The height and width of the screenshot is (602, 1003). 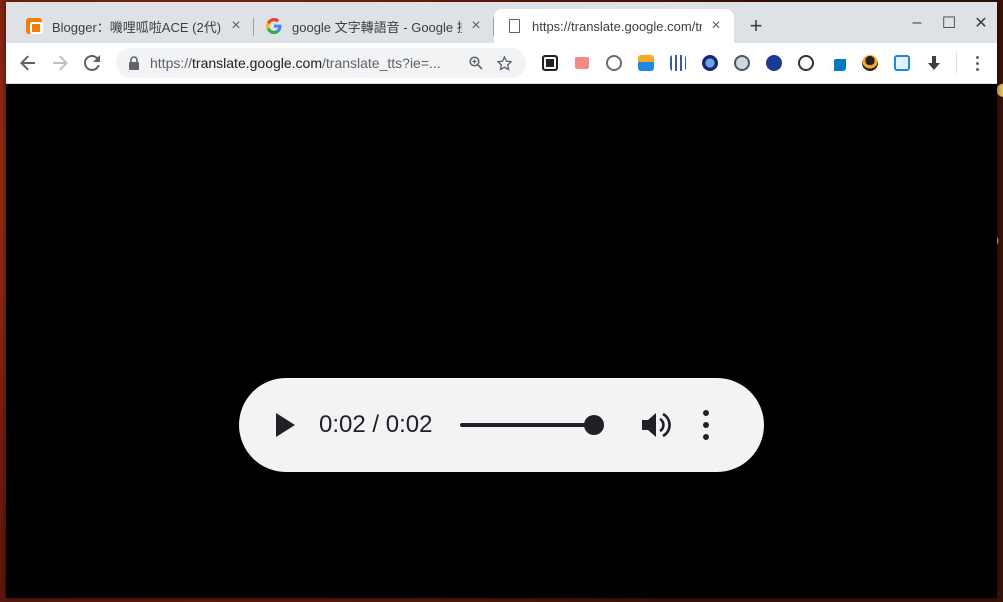 I want to click on lock-icon, so click(x=134, y=63).